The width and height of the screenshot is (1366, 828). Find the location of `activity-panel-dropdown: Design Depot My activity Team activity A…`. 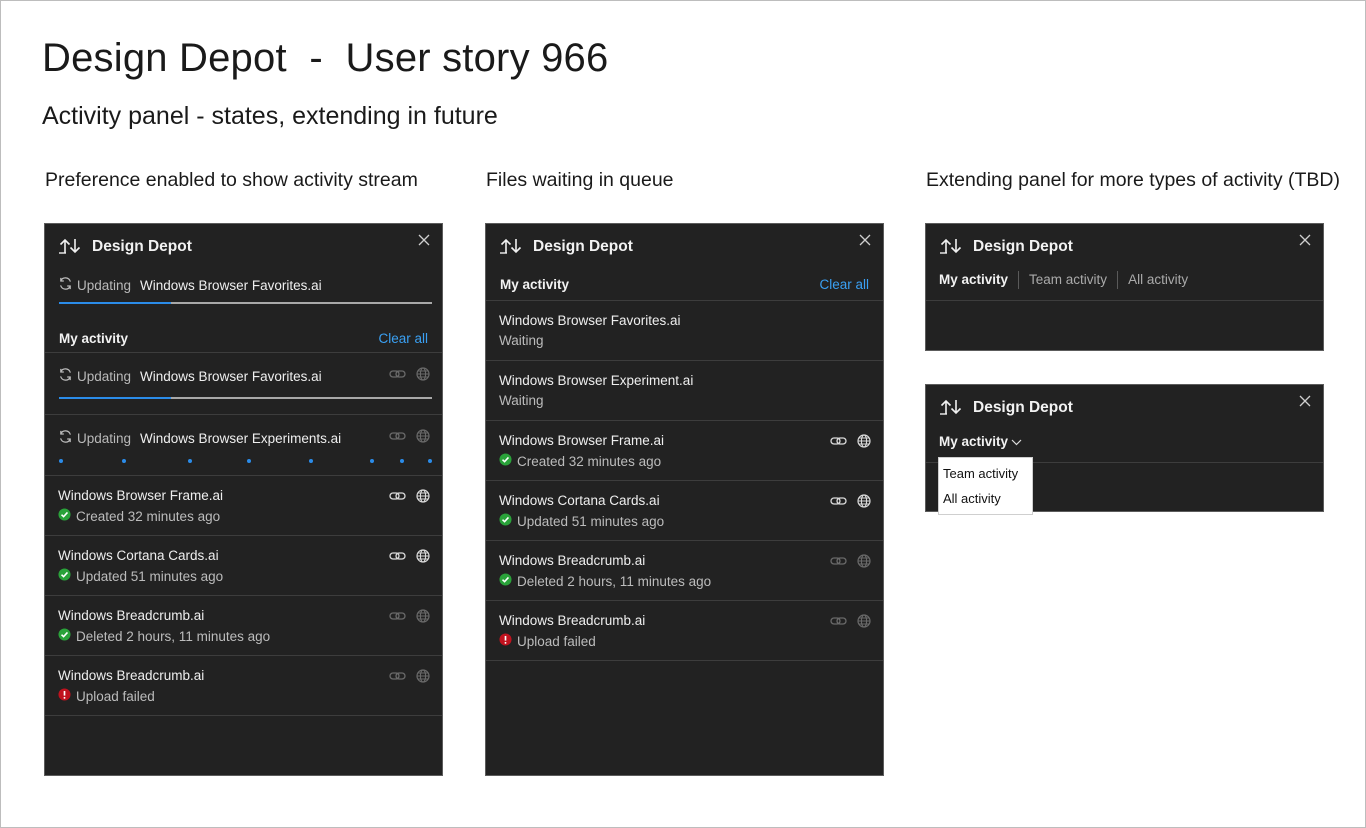

activity-panel-dropdown: Design Depot My activity Team activity A… is located at coordinates (1124, 449).